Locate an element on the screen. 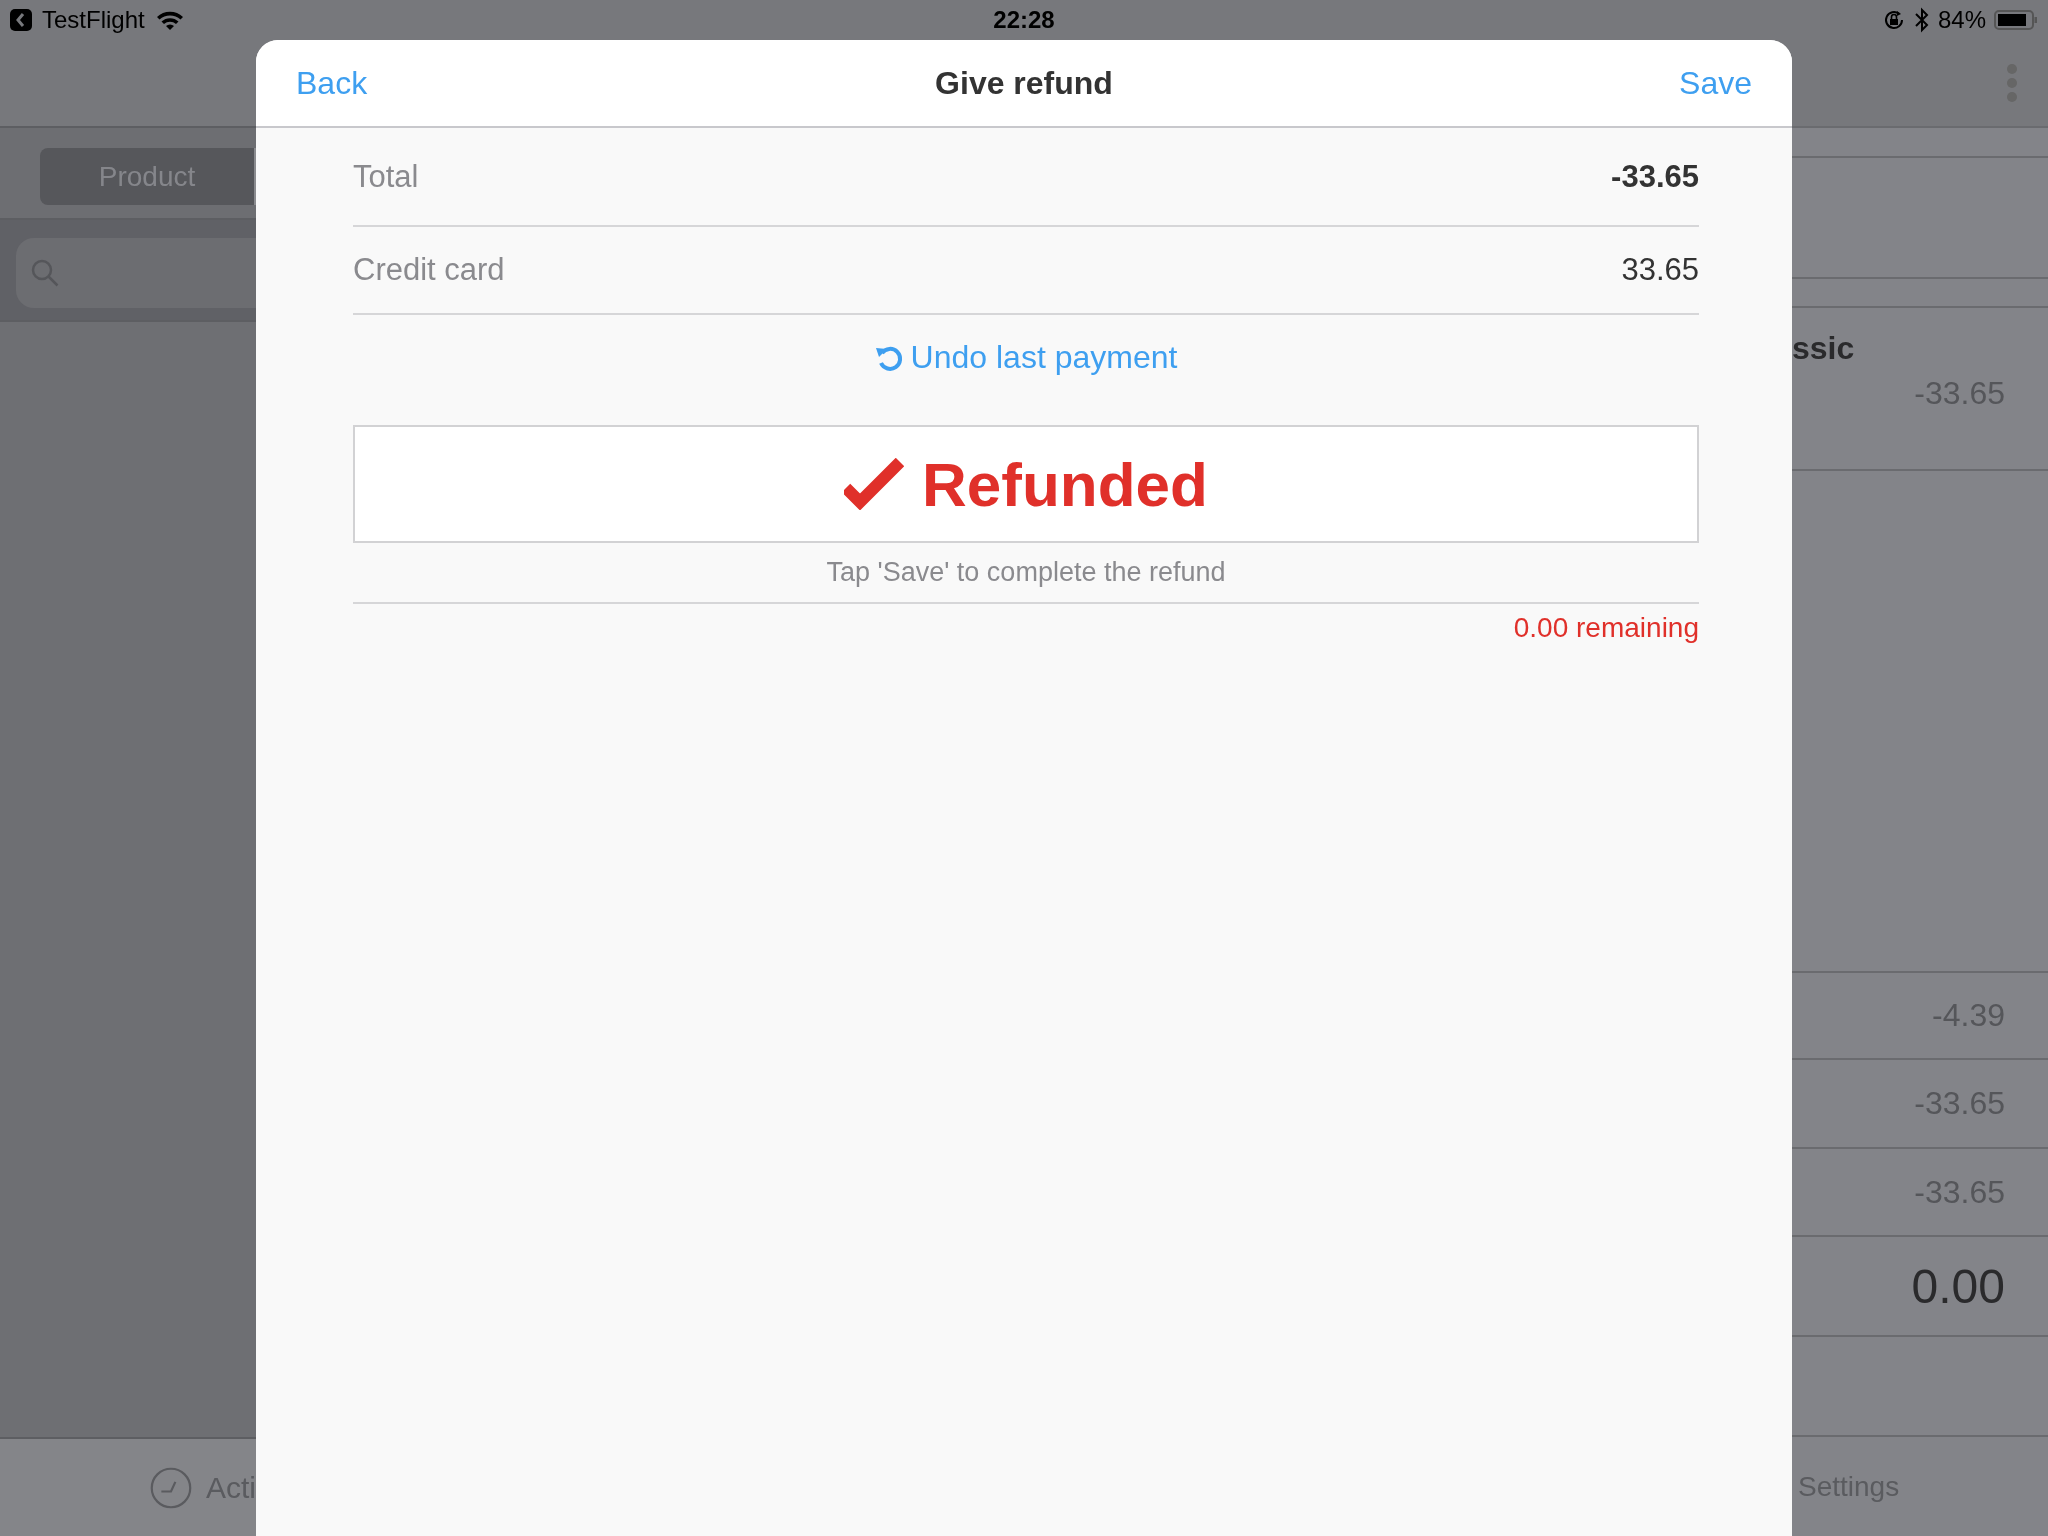 Image resolution: width=2048 pixels, height=1536 pixels. battery-icon is located at coordinates (2016, 20).